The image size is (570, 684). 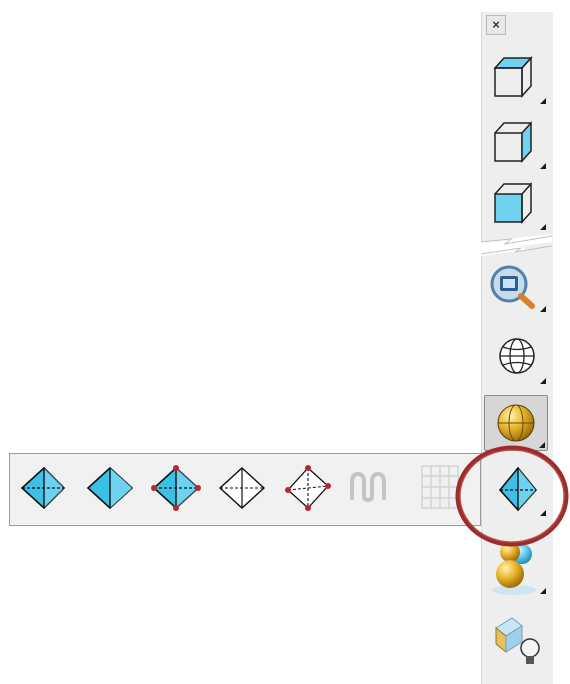 I want to click on right-view-button, so click(x=516, y=204).